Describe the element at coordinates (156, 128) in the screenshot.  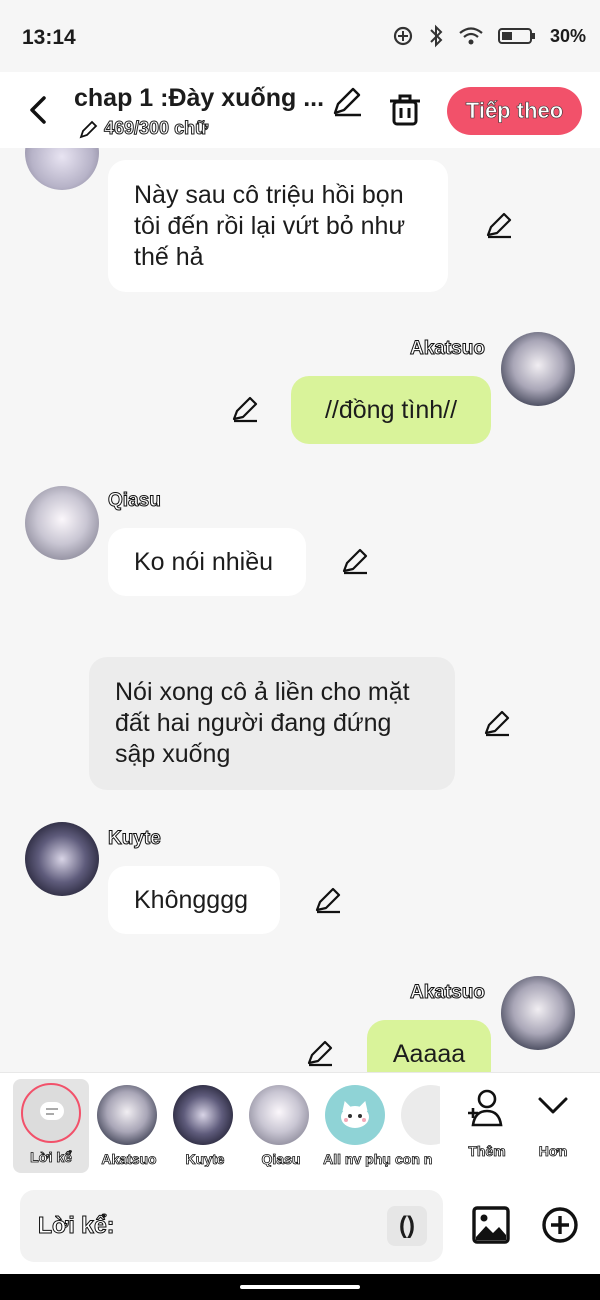
I see `word-counter: 469/300 chữ` at that location.